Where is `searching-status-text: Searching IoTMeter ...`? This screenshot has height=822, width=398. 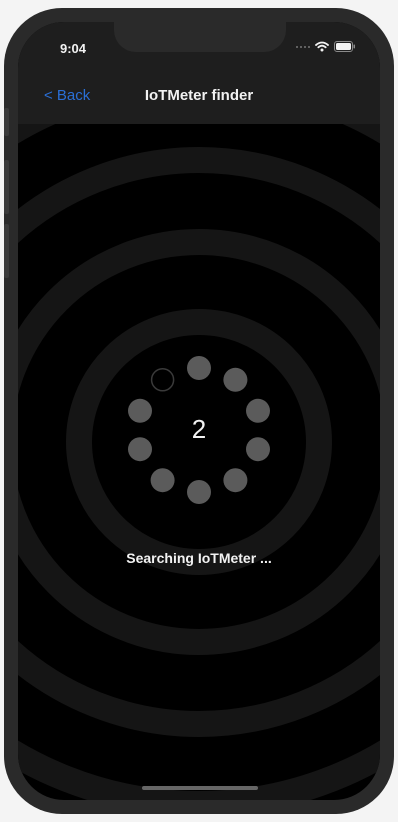
searching-status-text: Searching IoTMeter ... is located at coordinates (199, 558).